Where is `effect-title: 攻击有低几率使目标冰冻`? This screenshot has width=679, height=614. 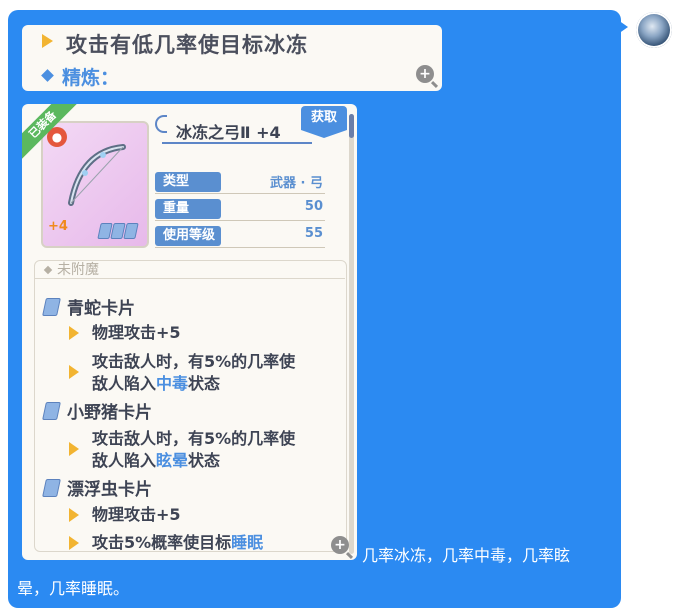
effect-title: 攻击有低几率使目标冰冻 is located at coordinates (187, 45).